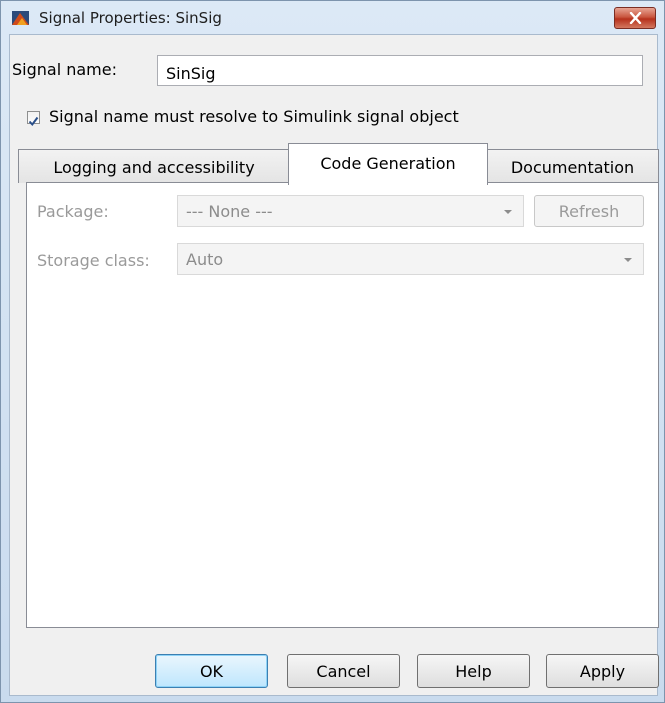  I want to click on refresh-button: Refresh, so click(589, 211).